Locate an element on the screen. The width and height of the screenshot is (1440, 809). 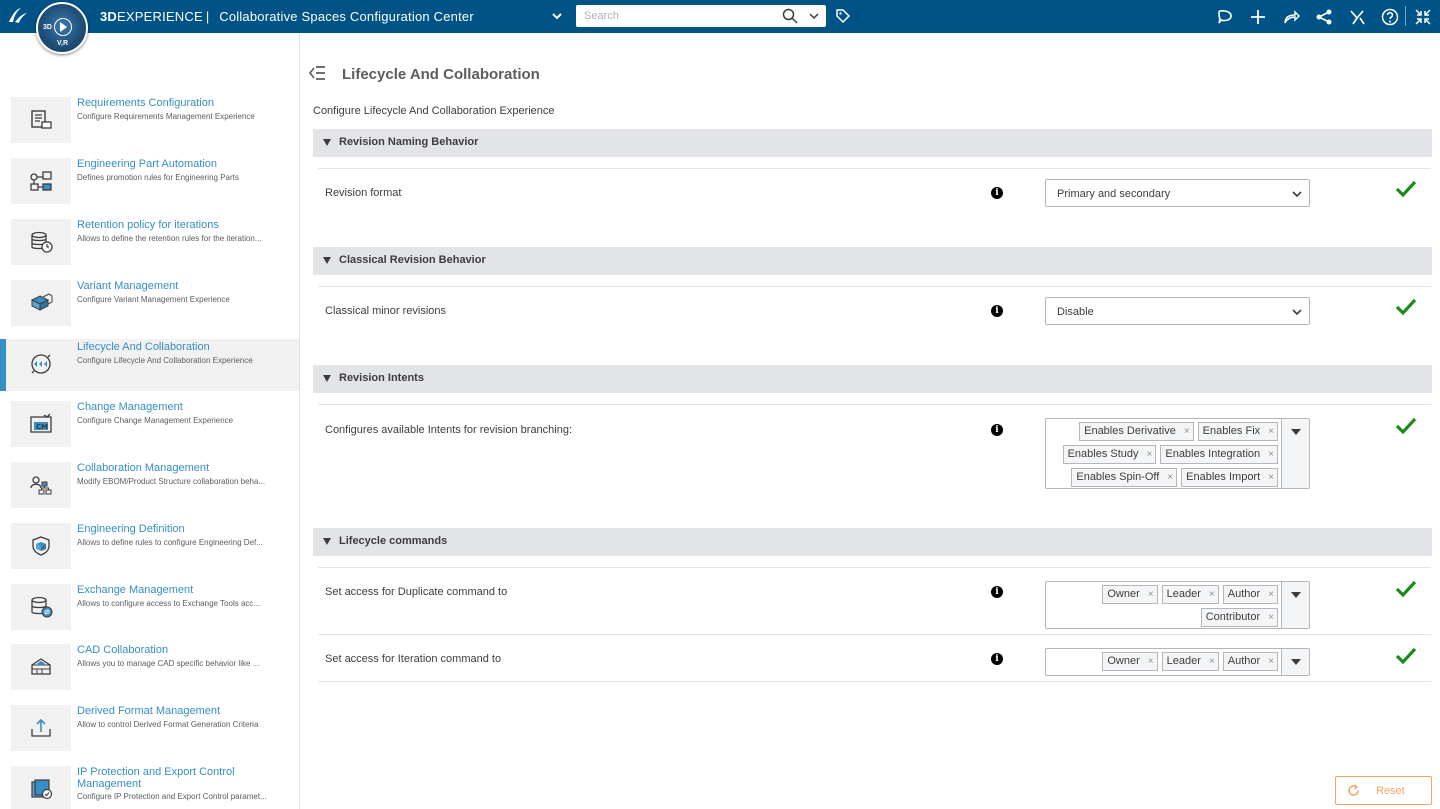
help-icon is located at coordinates (1390, 17).